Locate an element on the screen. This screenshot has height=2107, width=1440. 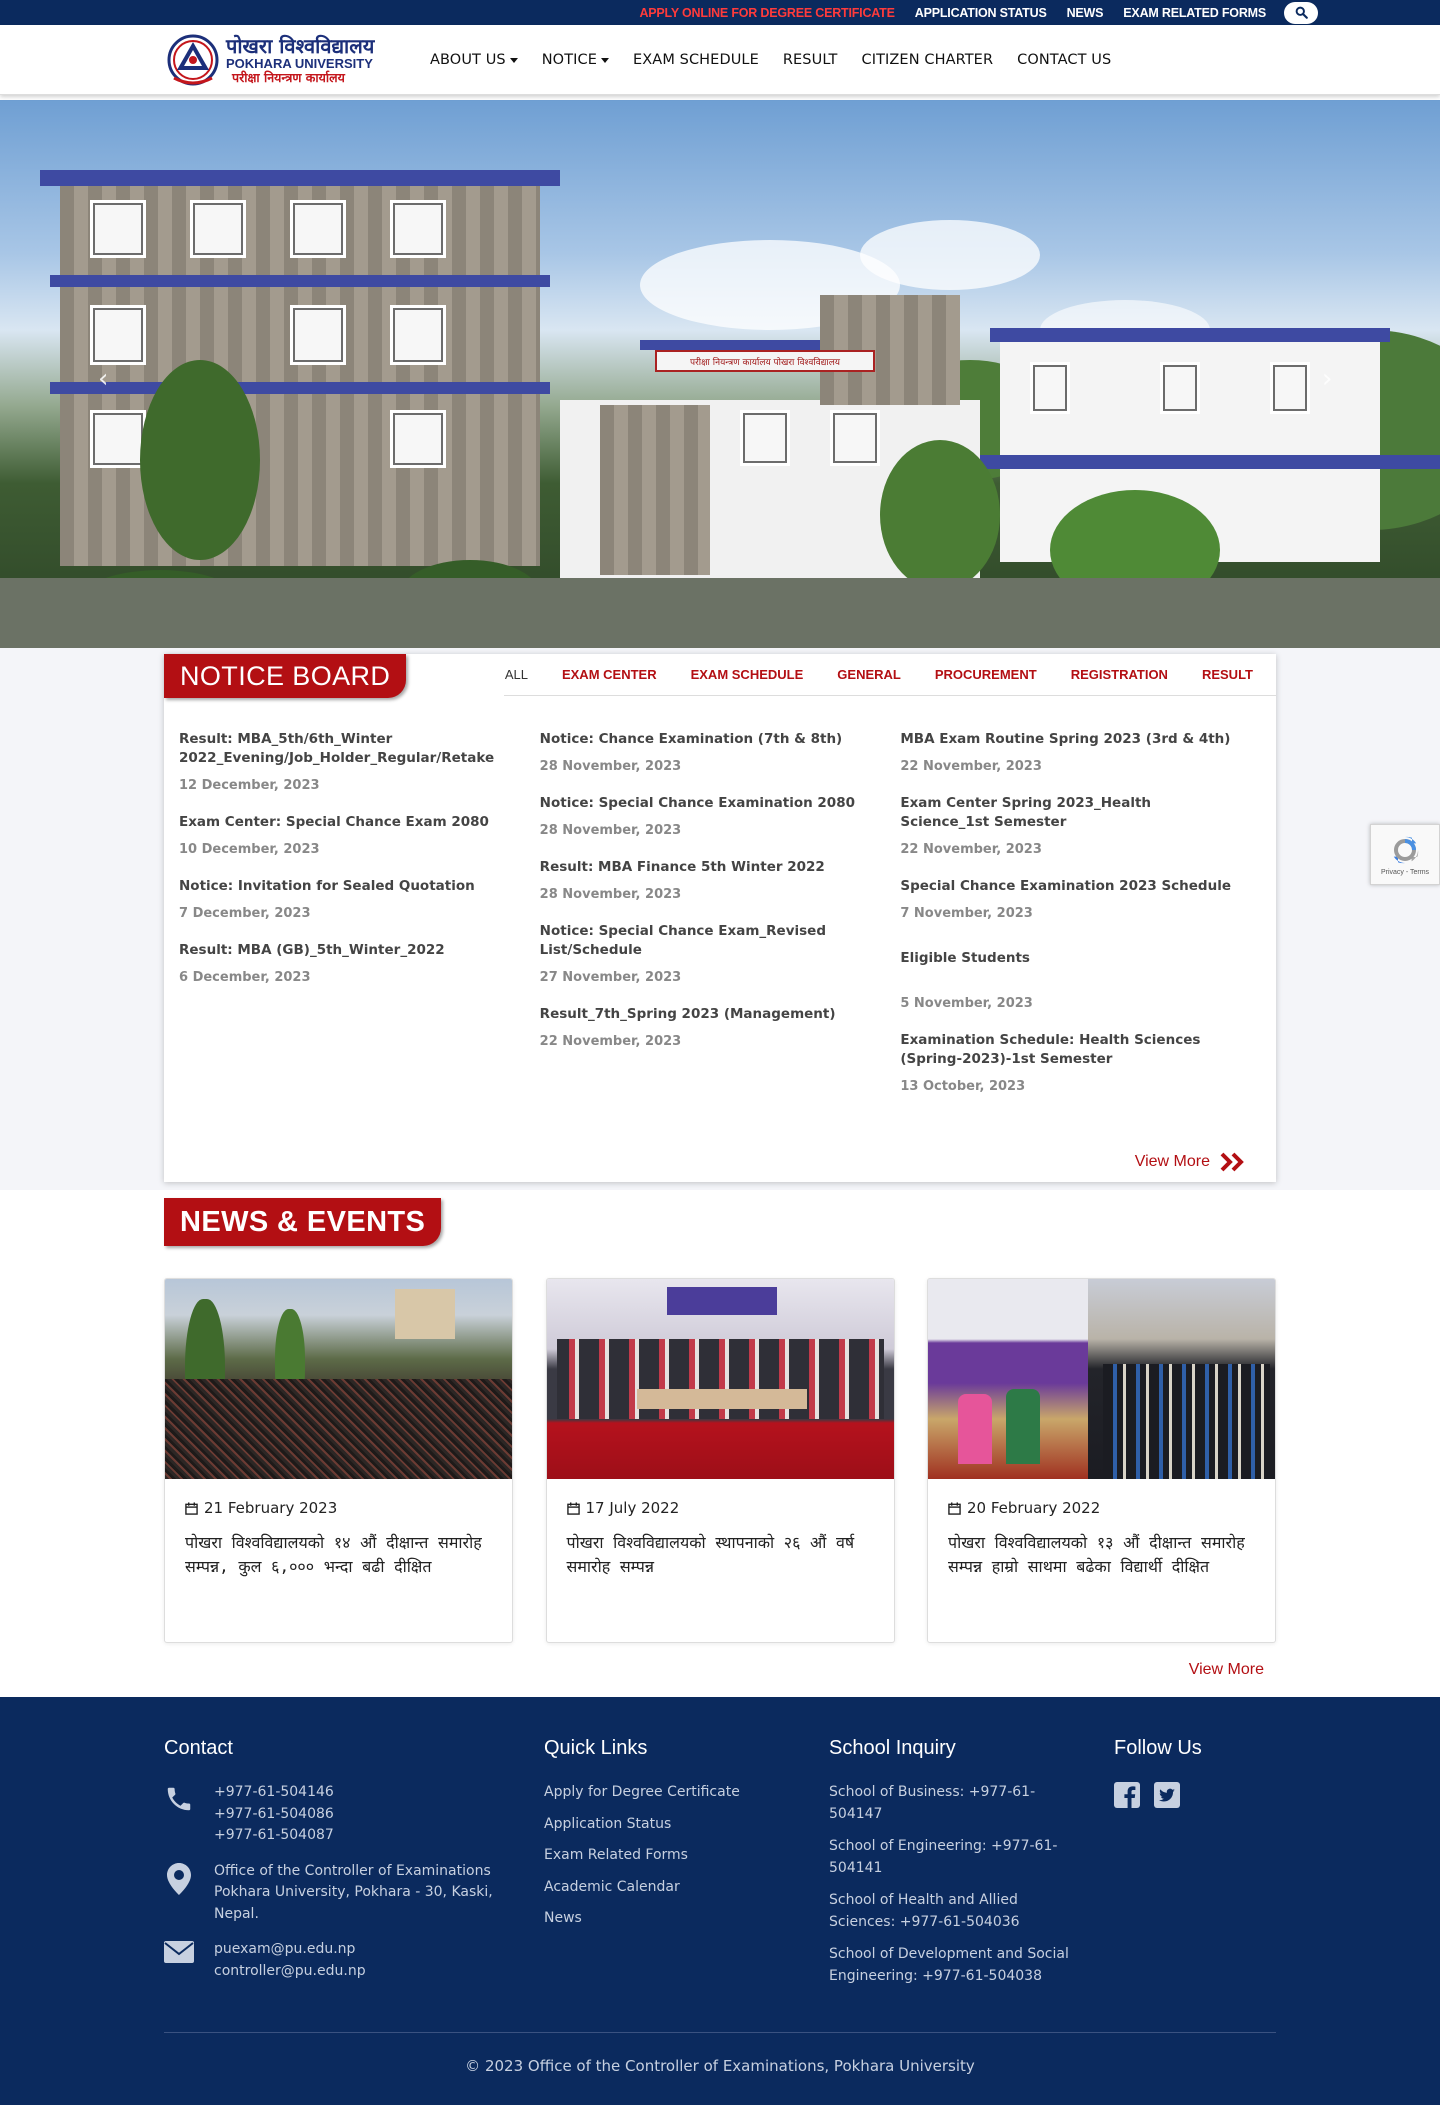
search-button is located at coordinates (1301, 12).